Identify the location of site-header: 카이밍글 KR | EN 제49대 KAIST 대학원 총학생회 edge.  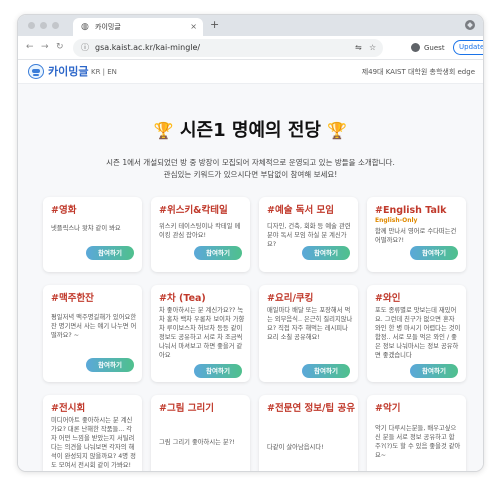
(250, 72).